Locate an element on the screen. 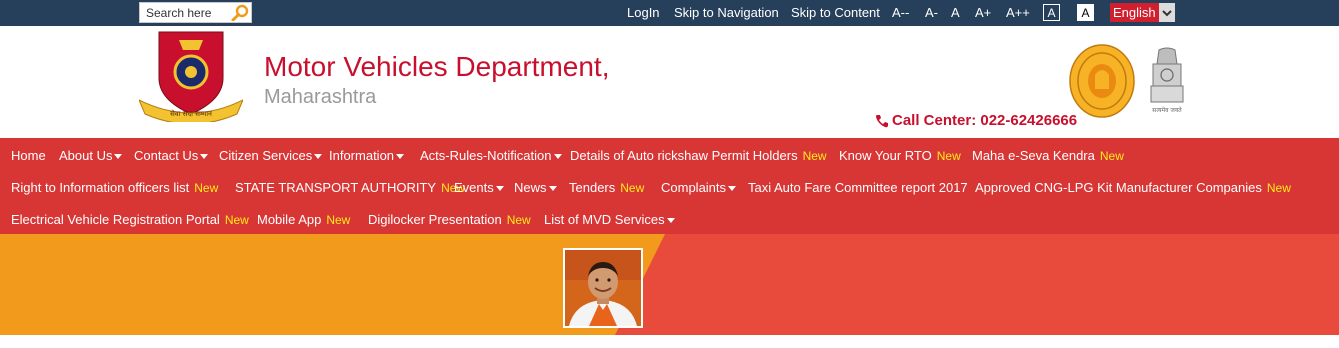 The image size is (1339, 348). nav-information: Information is located at coordinates (367, 155).